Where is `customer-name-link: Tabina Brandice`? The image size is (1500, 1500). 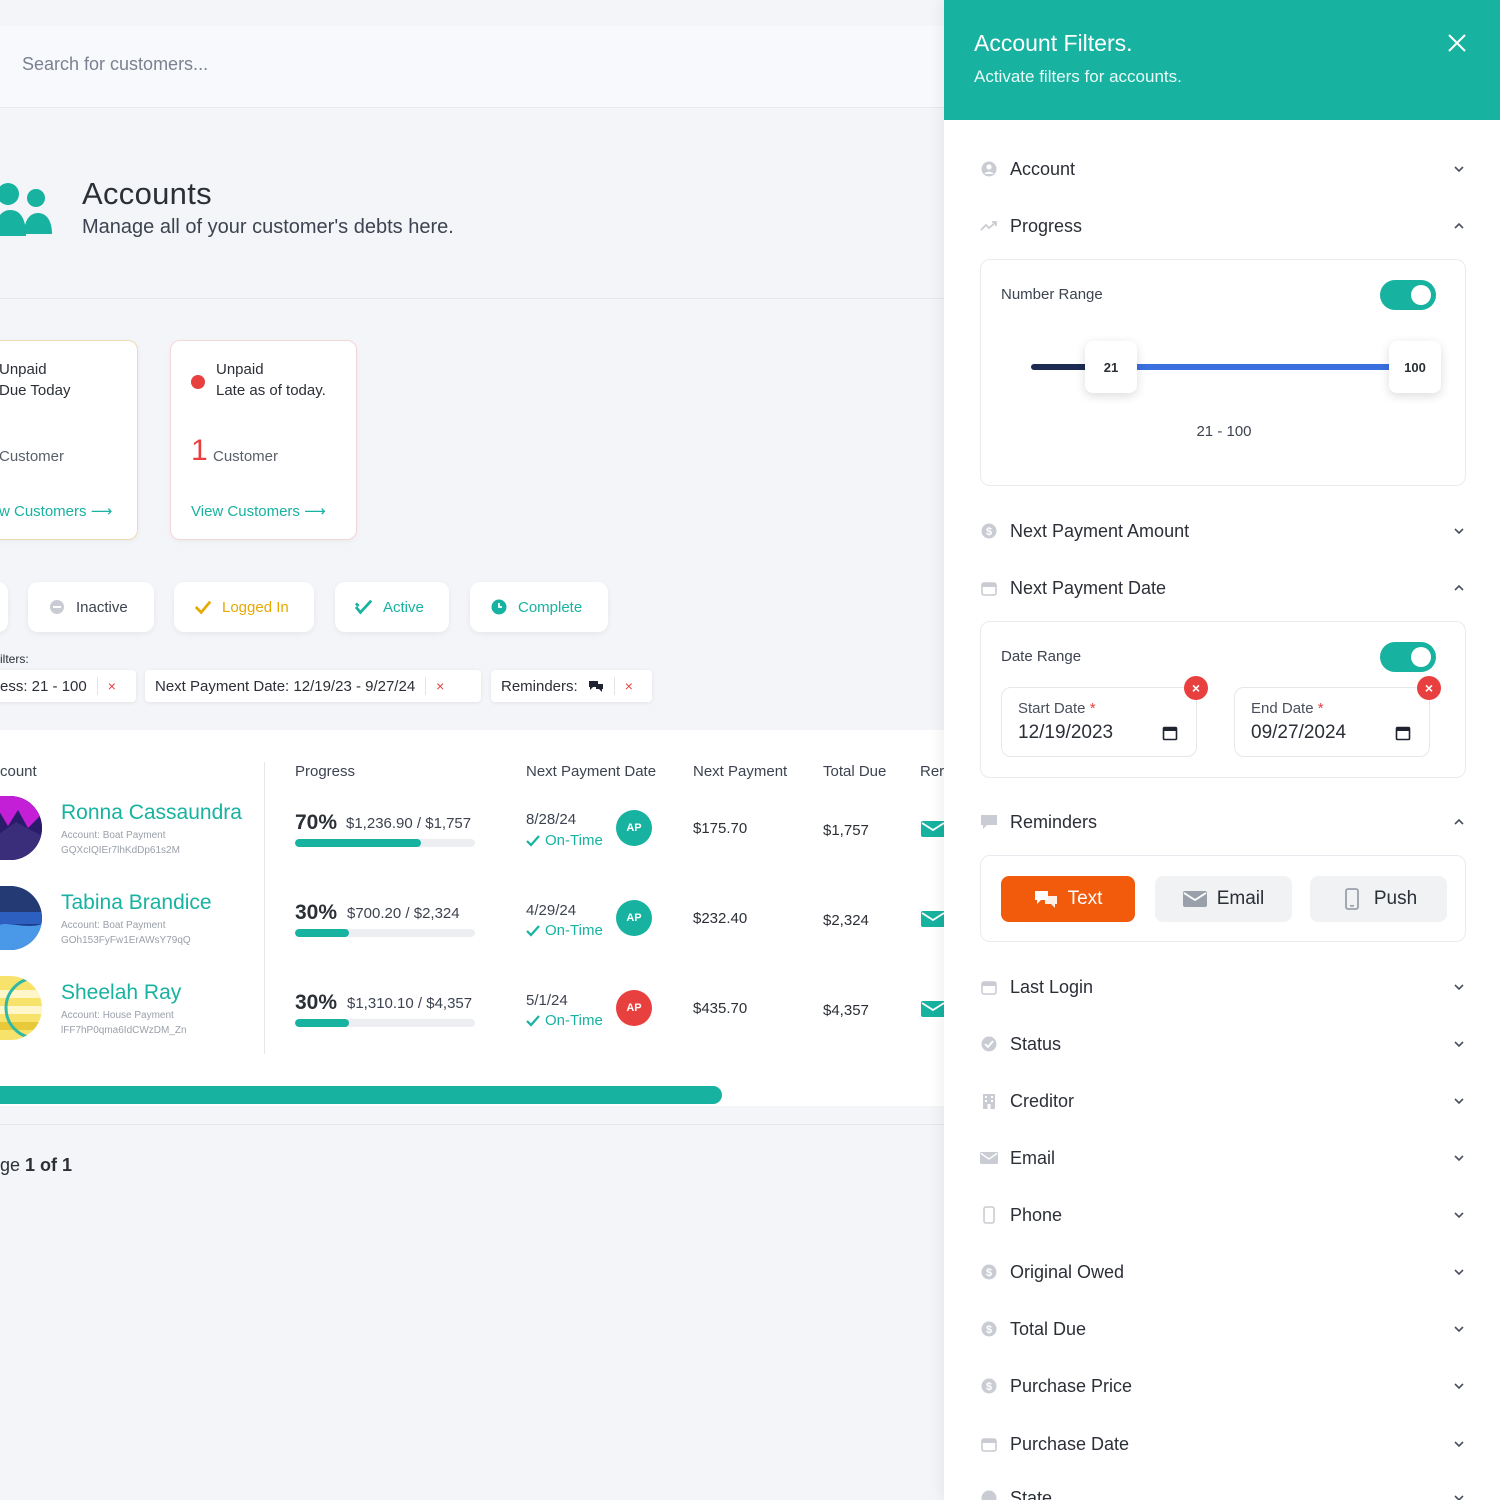
customer-name-link: Tabina Brandice is located at coordinates (136, 903).